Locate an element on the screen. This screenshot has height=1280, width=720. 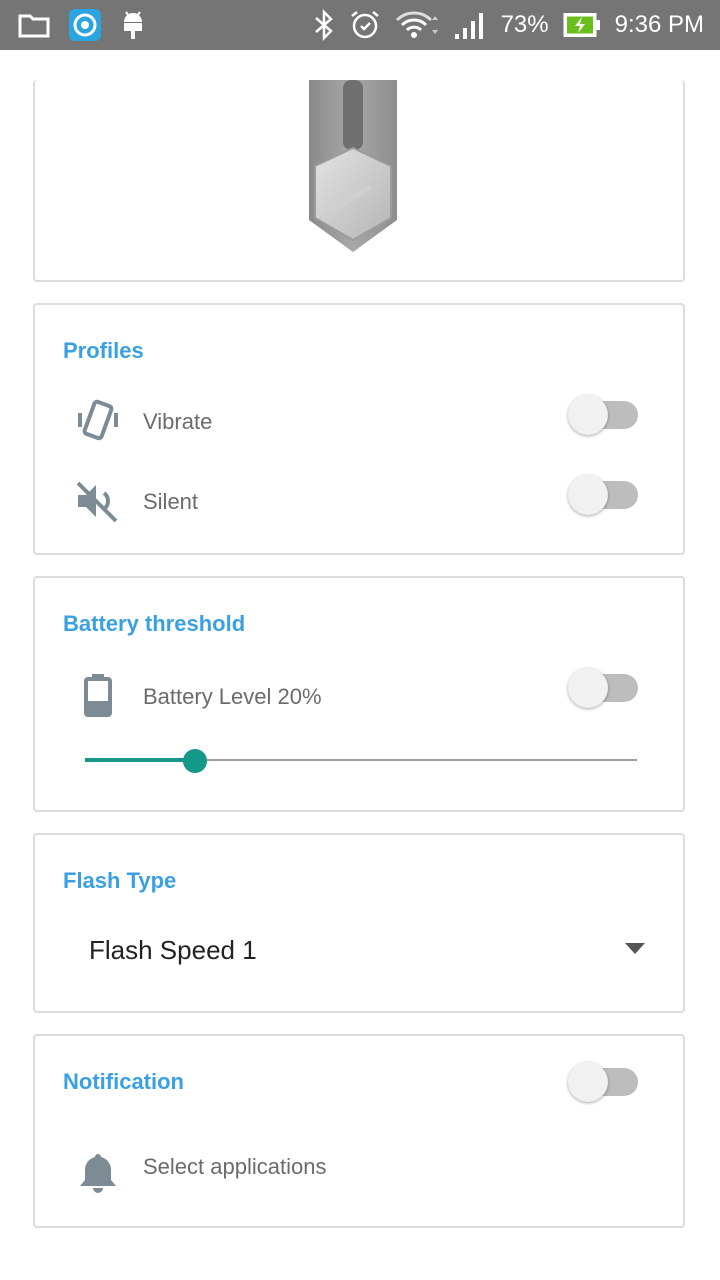
silent-icon is located at coordinates (98, 501).